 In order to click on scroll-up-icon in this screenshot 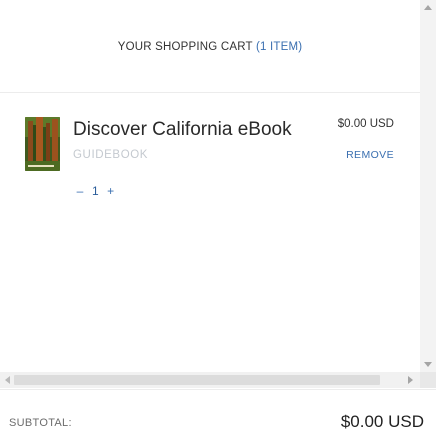, I will do `click(428, 7)`.